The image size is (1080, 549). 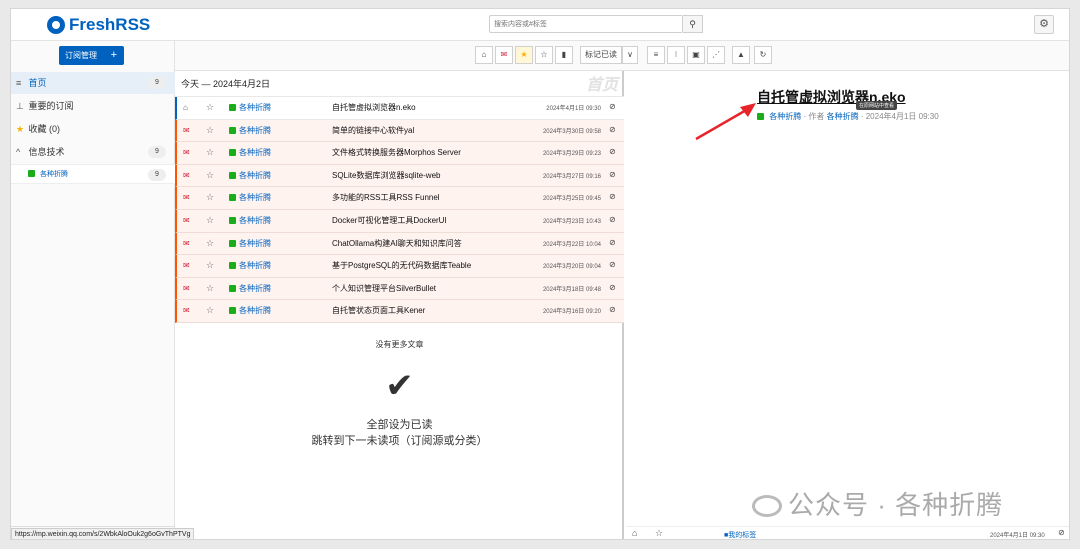 I want to click on jump-next-unread-link: 跳转到下一未读项（订阅源或分类）, so click(x=399, y=440).